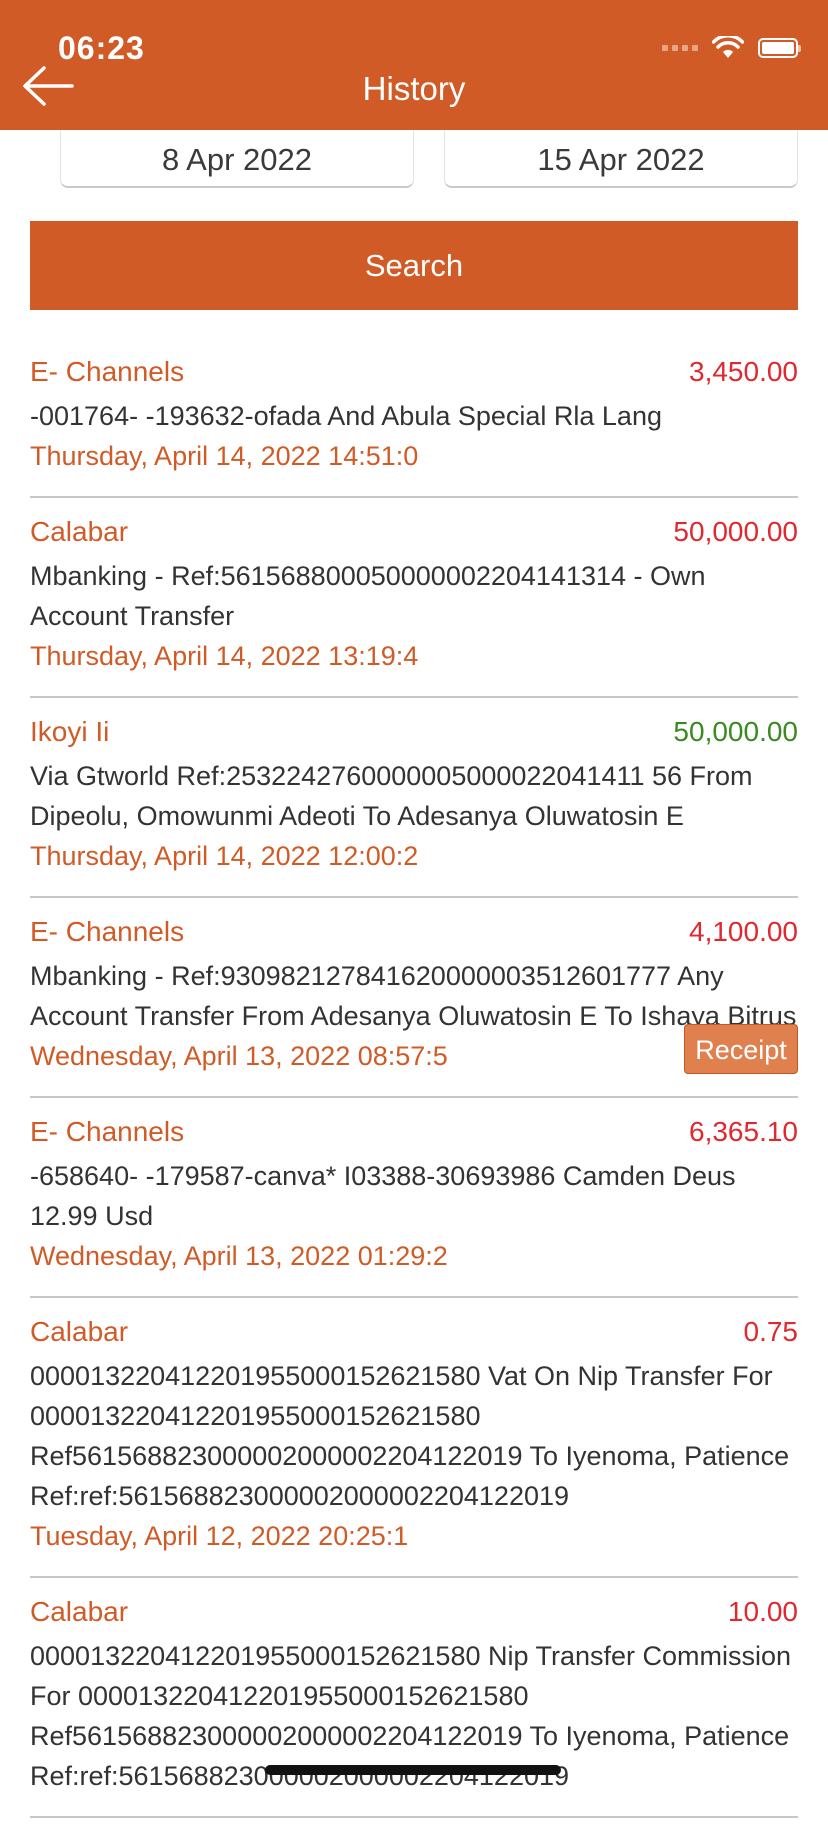  I want to click on page-title: History, so click(414, 88).